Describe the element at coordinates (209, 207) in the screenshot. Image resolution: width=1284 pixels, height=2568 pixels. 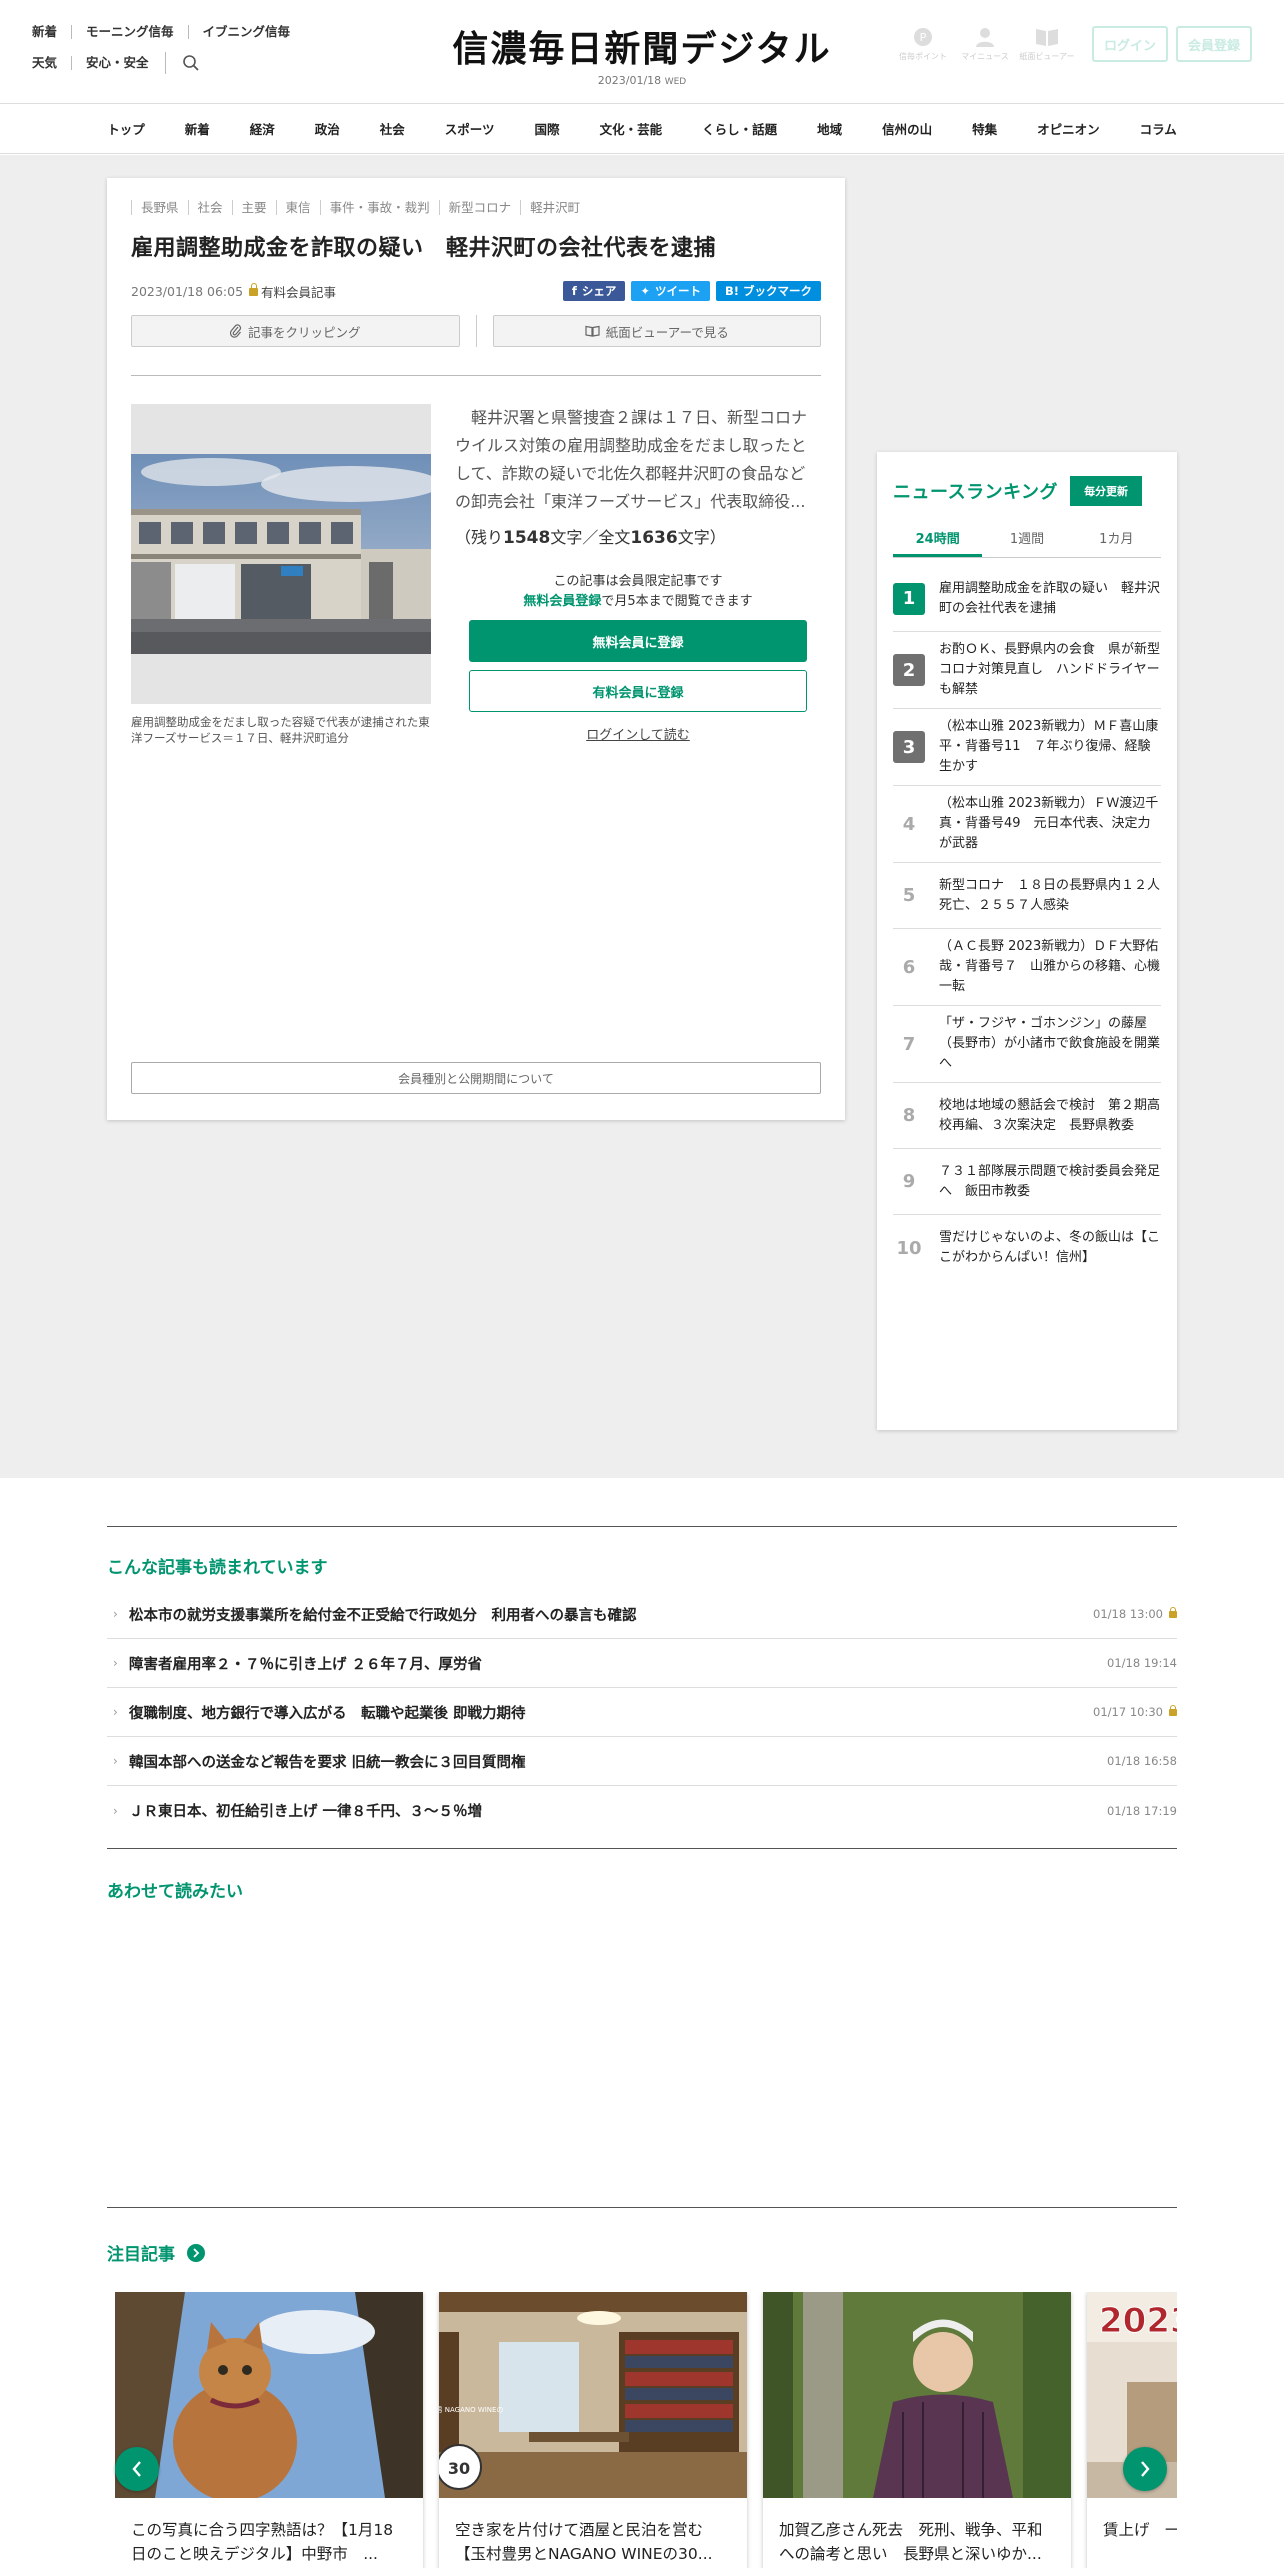
I see `tag-society: 社会` at that location.